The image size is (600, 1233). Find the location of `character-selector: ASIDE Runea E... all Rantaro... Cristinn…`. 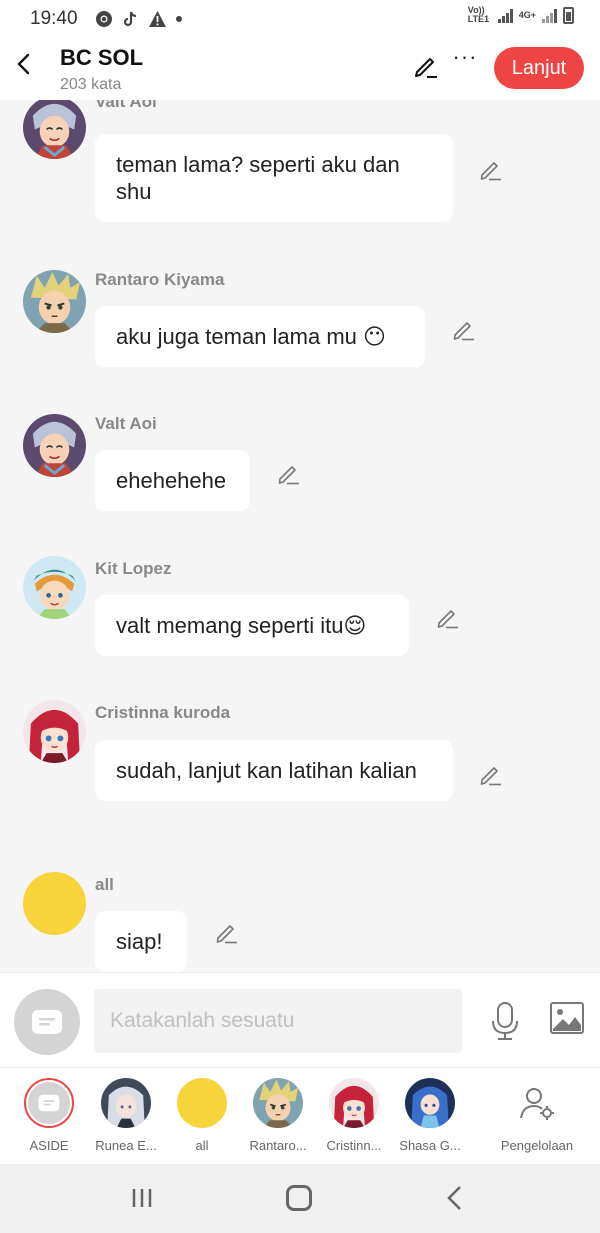

character-selector: ASIDE Runea E... all Rantaro... Cristinn… is located at coordinates (300, 1115).